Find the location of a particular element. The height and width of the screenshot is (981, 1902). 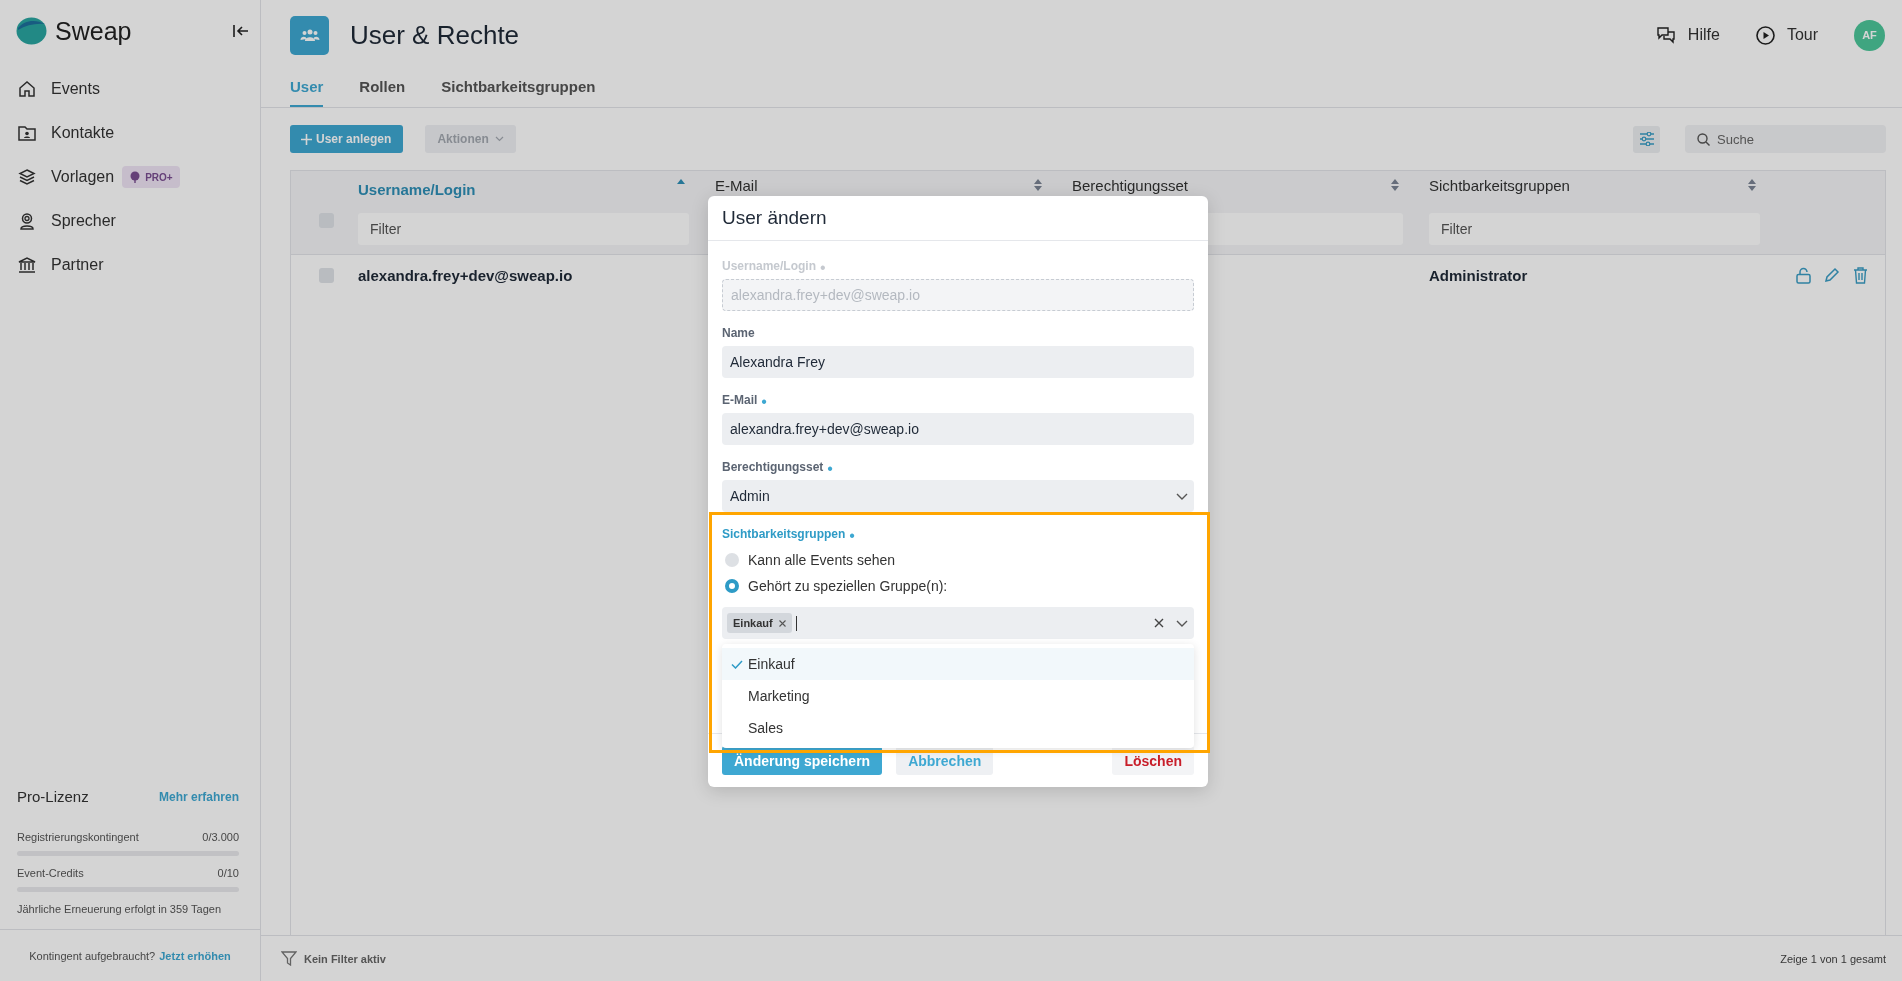

collapse-icon is located at coordinates (241, 31).